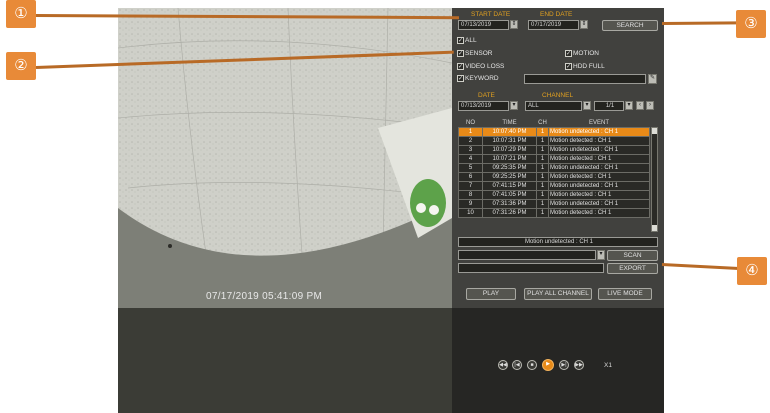 This screenshot has height=413, width=770. Describe the element at coordinates (470, 176) in the screenshot. I see `row-no: 6` at that location.